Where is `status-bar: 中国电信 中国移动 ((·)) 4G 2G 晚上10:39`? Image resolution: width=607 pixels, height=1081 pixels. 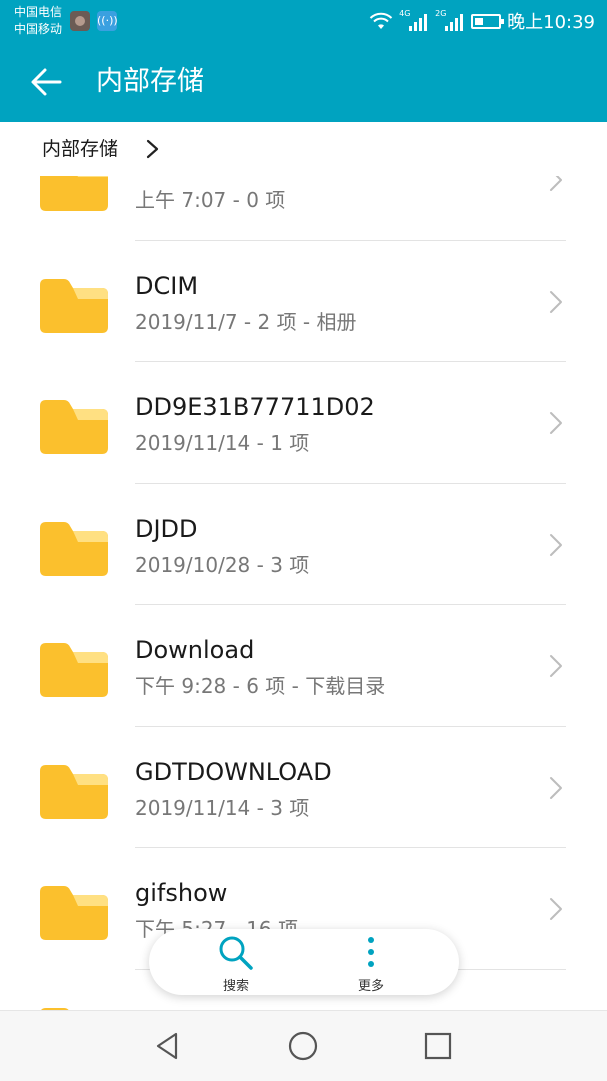
status-bar: 中国电信 中国移动 ((·)) 4G 2G 晚上10:39 is located at coordinates (303, 21).